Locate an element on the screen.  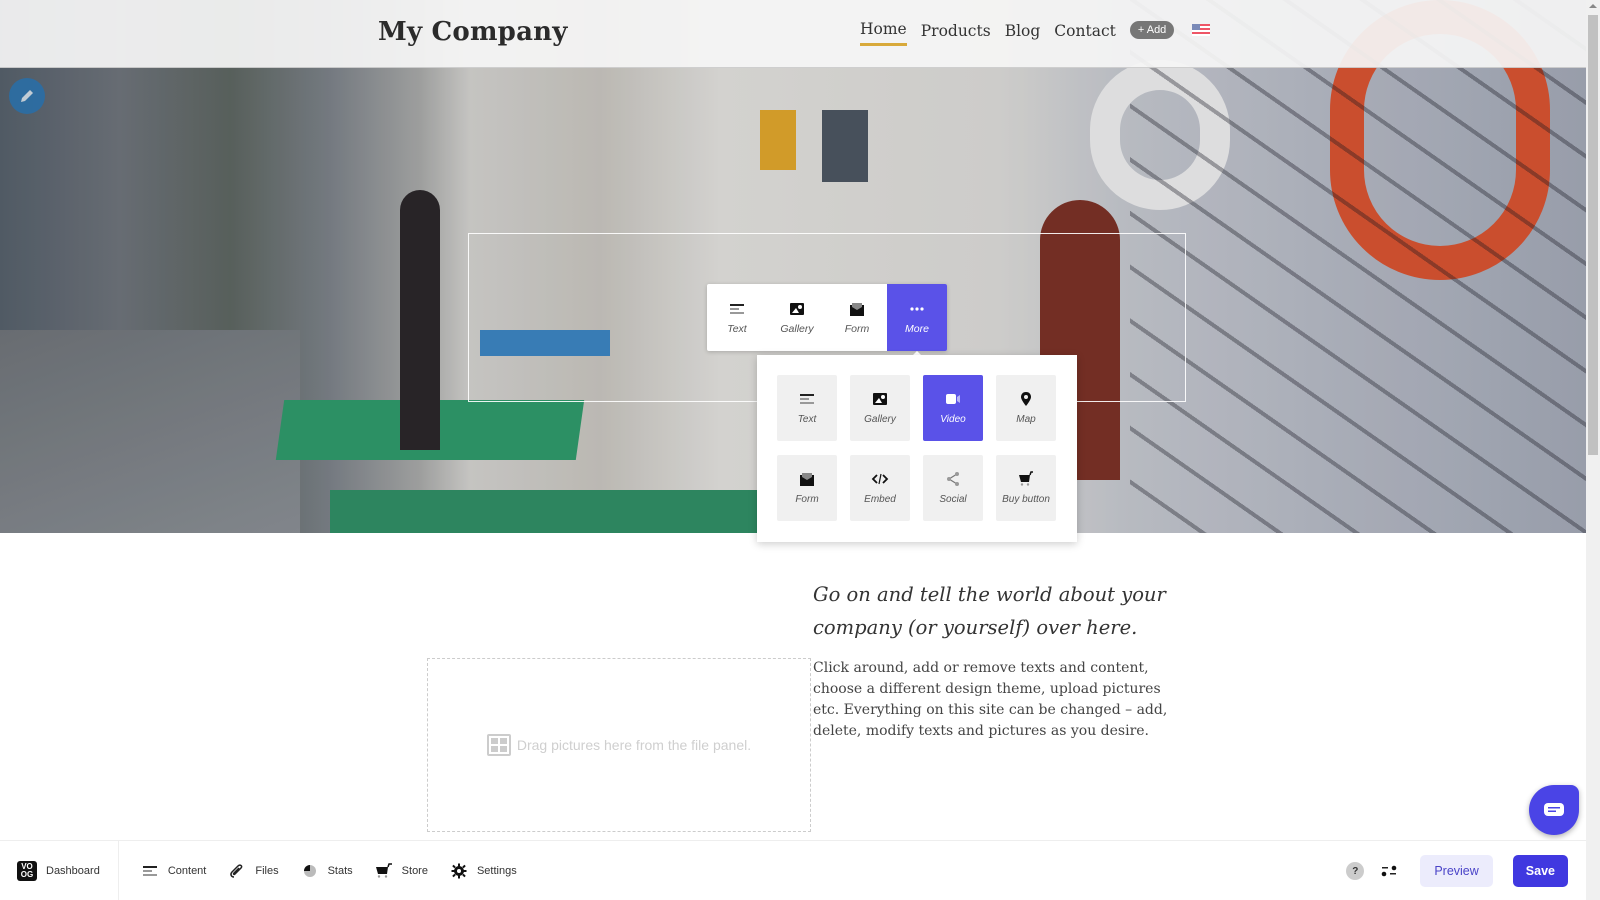
content-lines-icon is located at coordinates (149, 870).